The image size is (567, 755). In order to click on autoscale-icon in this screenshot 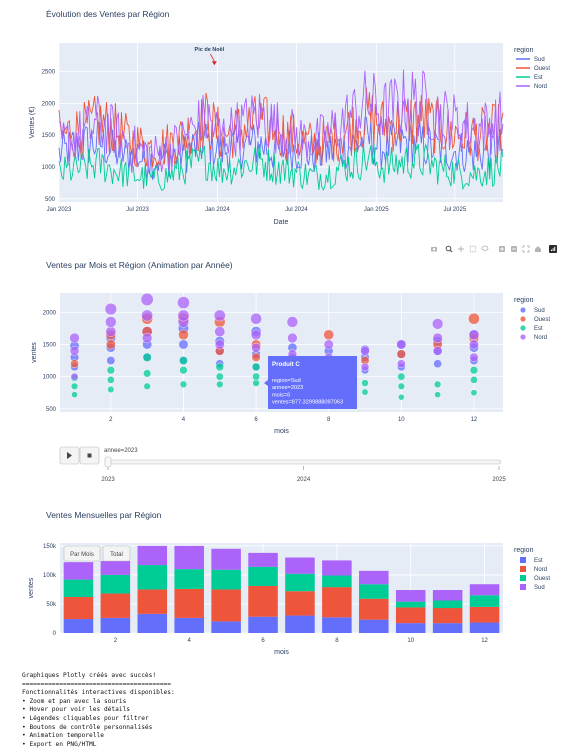, I will do `click(526, 249)`.